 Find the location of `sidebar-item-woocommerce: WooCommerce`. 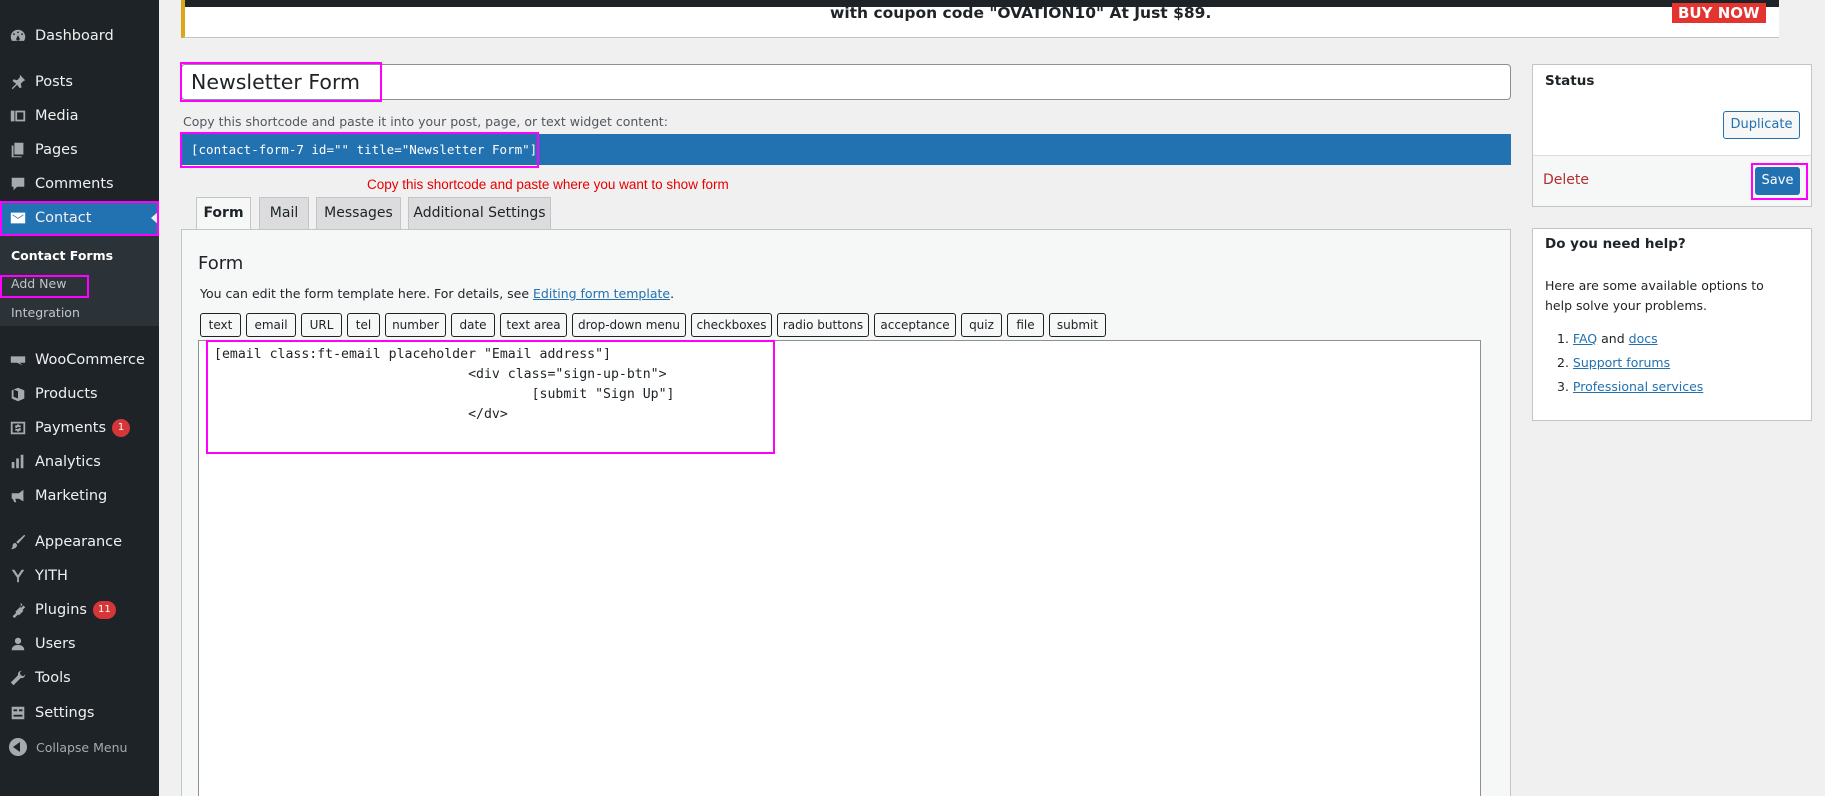

sidebar-item-woocommerce: WooCommerce is located at coordinates (79, 360).